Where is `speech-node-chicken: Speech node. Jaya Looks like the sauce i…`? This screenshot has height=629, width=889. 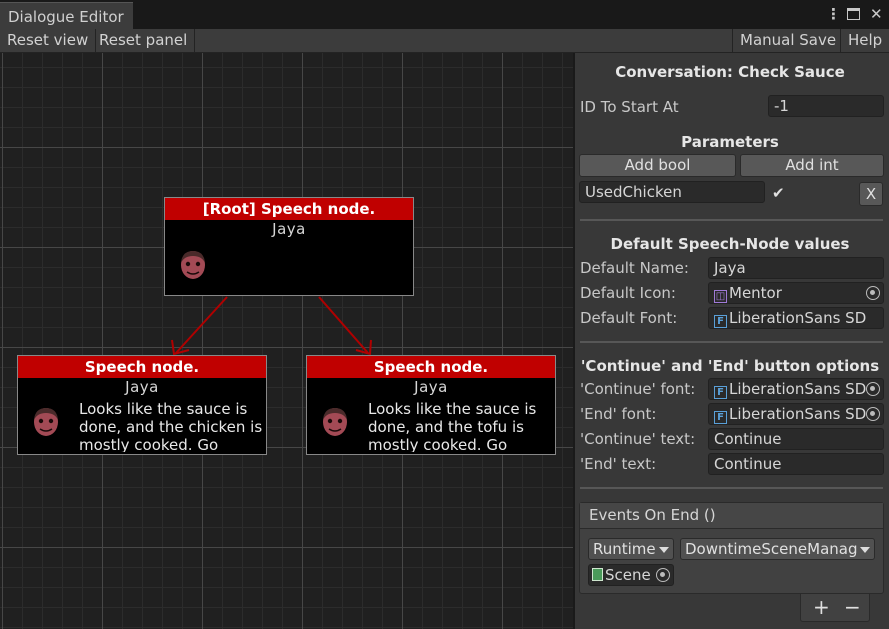
speech-node-chicken: Speech node. Jaya Looks like the sauce i… is located at coordinates (142, 405).